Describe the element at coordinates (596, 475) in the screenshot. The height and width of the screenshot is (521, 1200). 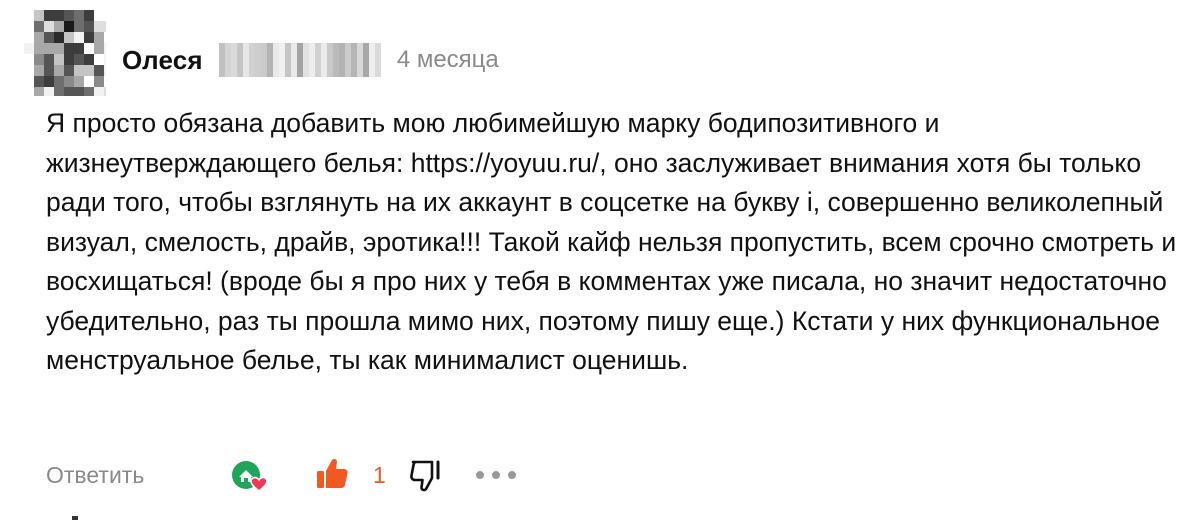
I see `comment-actions: Ответить 1` at that location.